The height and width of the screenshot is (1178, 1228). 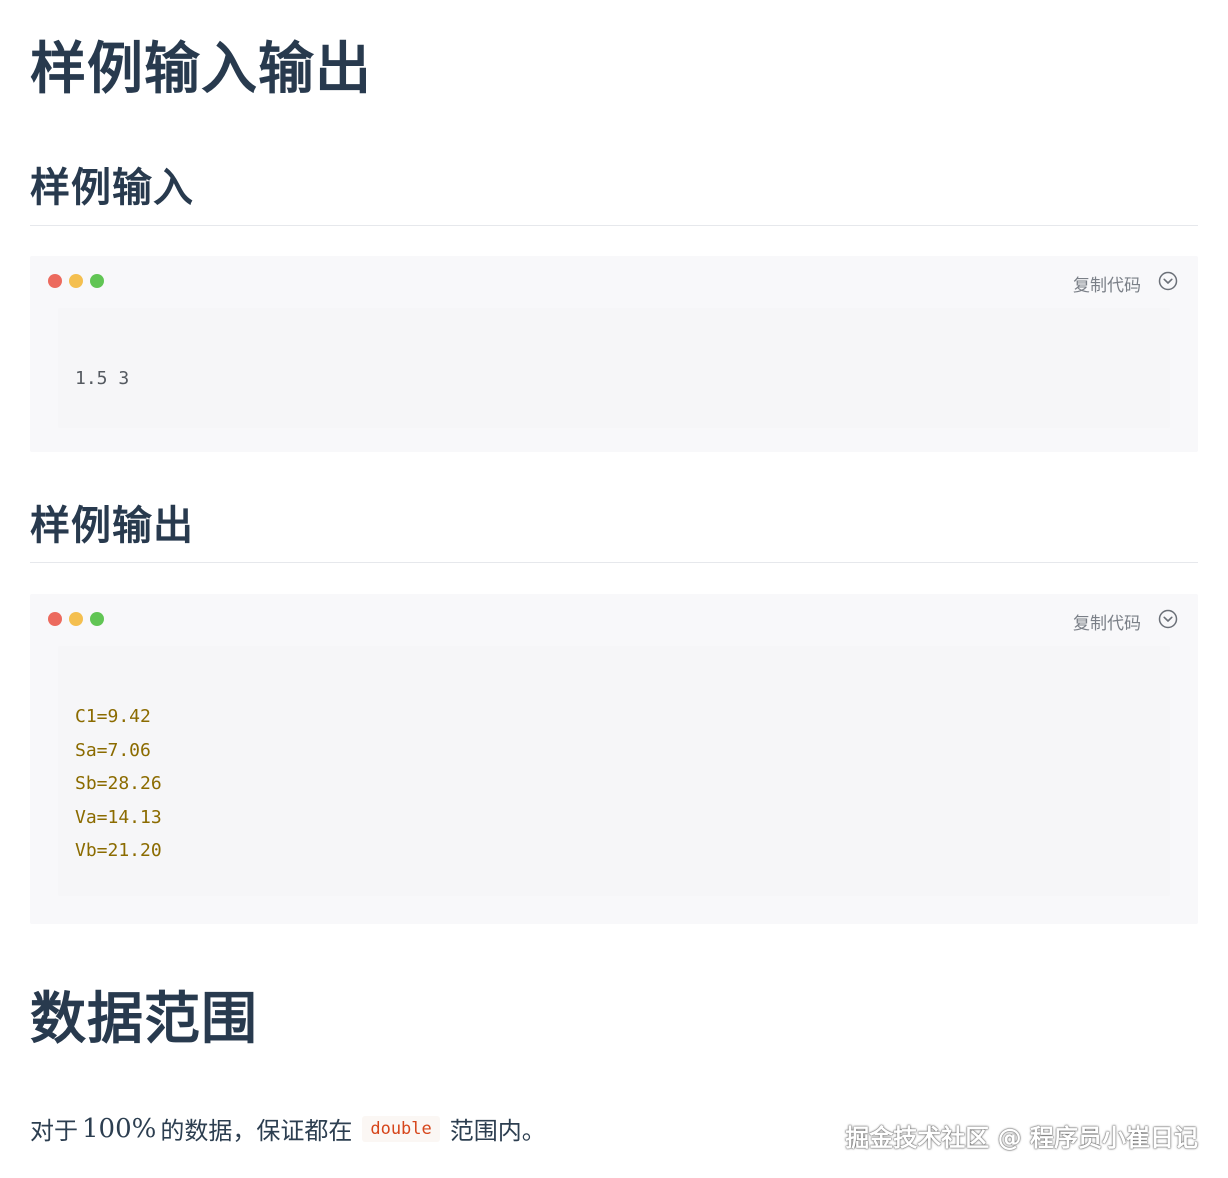 What do you see at coordinates (119, 1128) in the screenshot?
I see `math-percent: 100%` at bounding box center [119, 1128].